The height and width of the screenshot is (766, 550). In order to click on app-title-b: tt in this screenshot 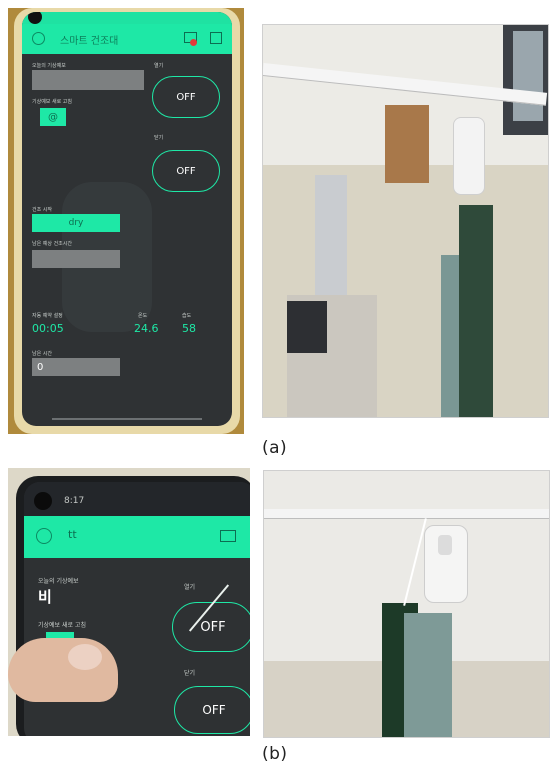, I will do `click(72, 534)`.